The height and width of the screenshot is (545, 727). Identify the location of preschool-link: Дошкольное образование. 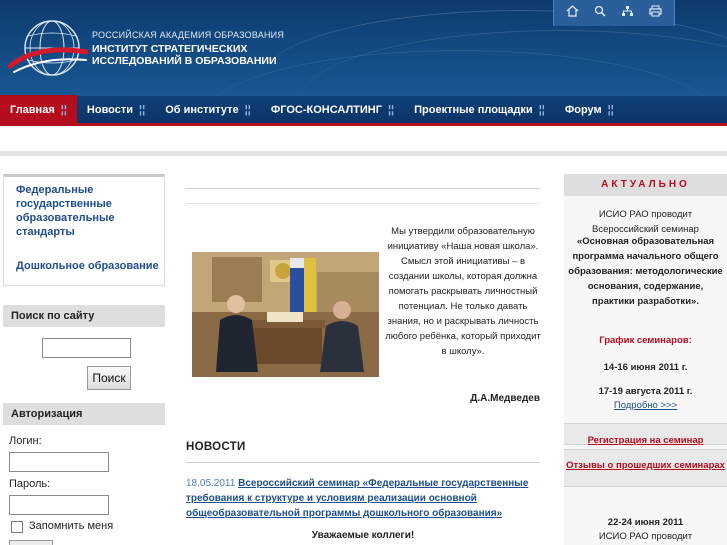
(87, 266).